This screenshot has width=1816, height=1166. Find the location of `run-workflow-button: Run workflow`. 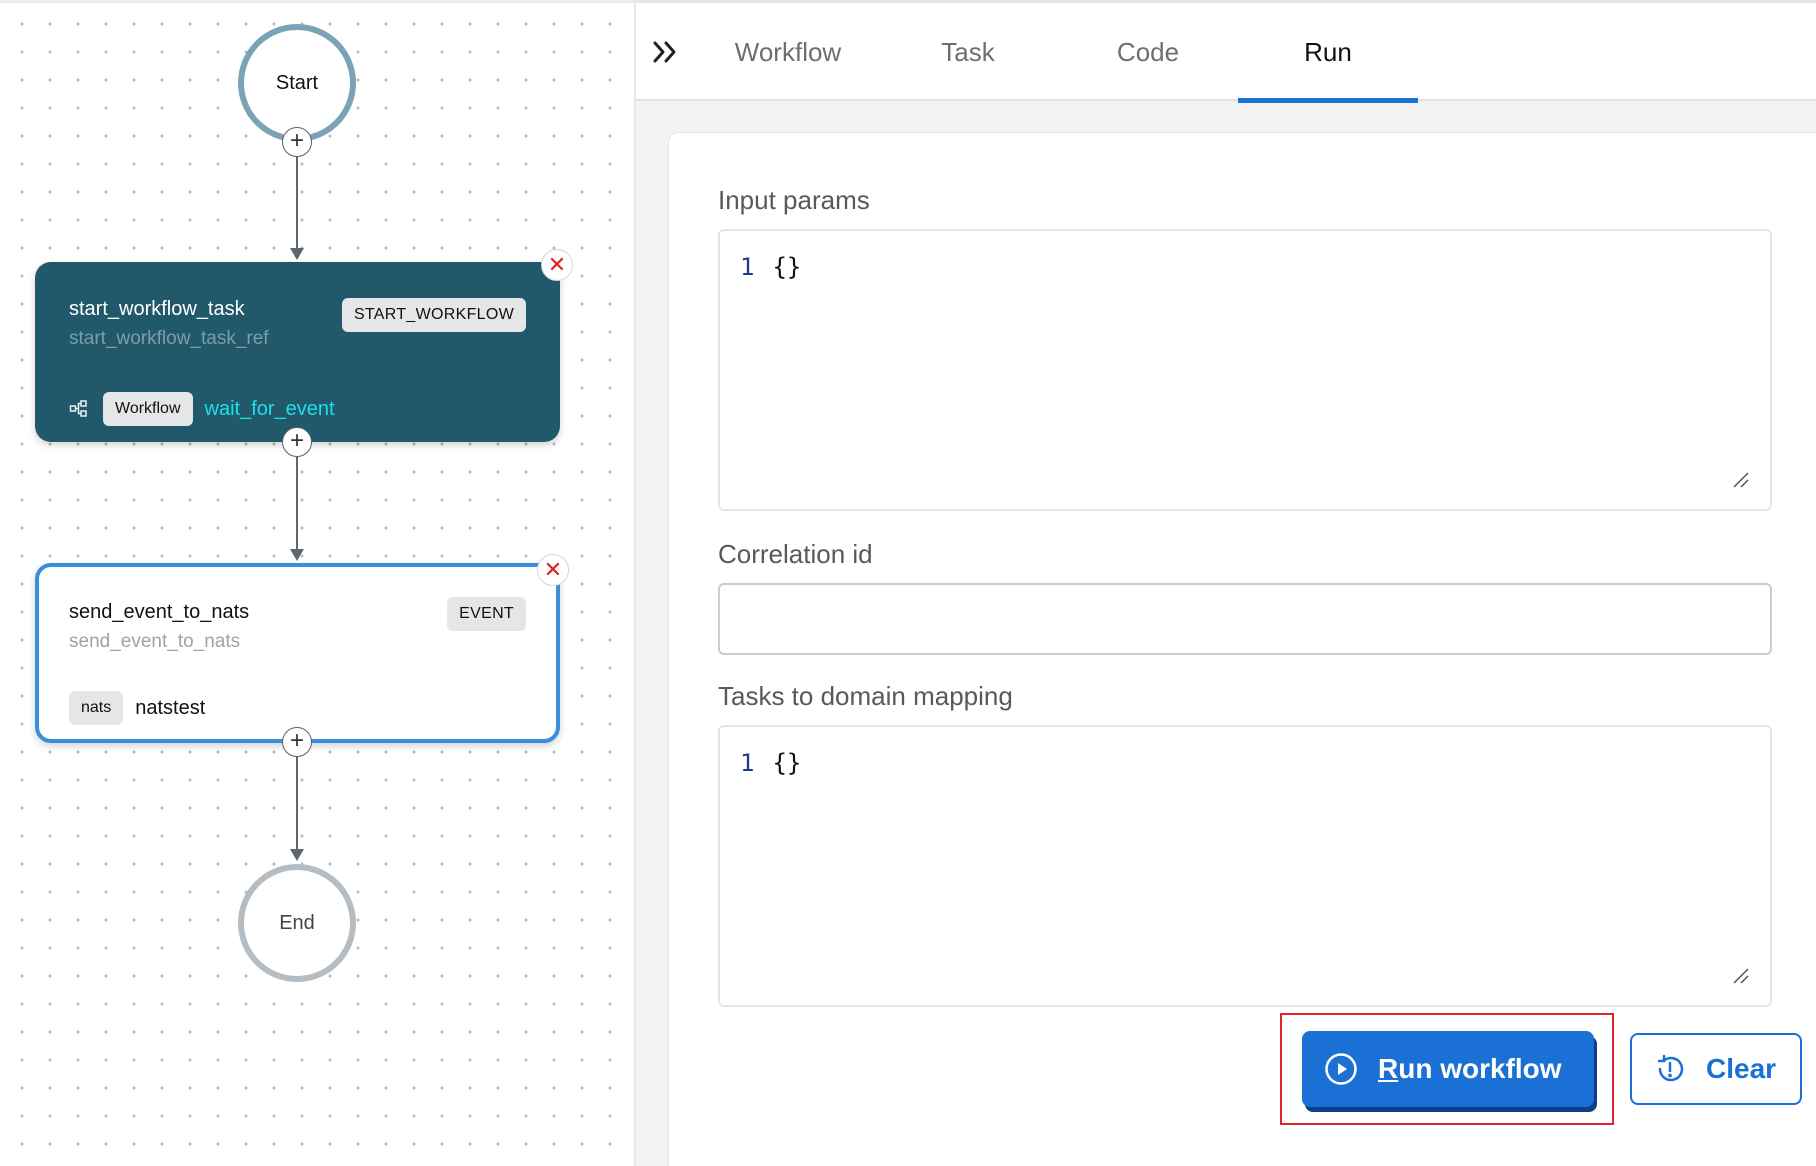

run-workflow-button: Run workflow is located at coordinates (1448, 1069).